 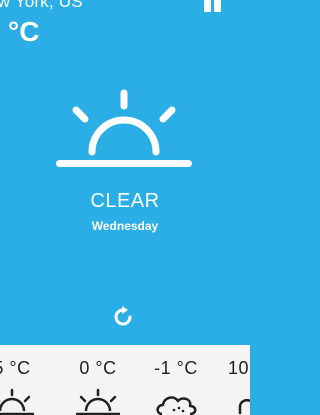 I want to click on forecast-item: 5 °C, so click(x=21, y=380).